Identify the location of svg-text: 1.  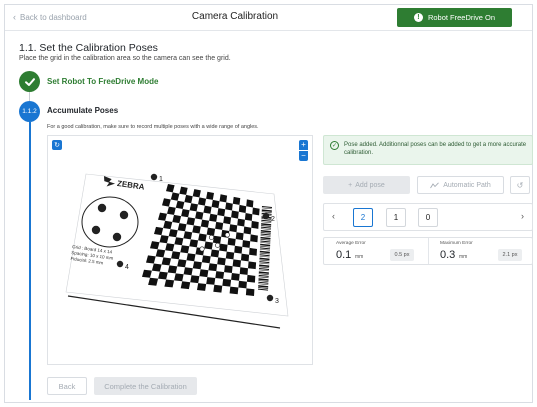
(161, 179).